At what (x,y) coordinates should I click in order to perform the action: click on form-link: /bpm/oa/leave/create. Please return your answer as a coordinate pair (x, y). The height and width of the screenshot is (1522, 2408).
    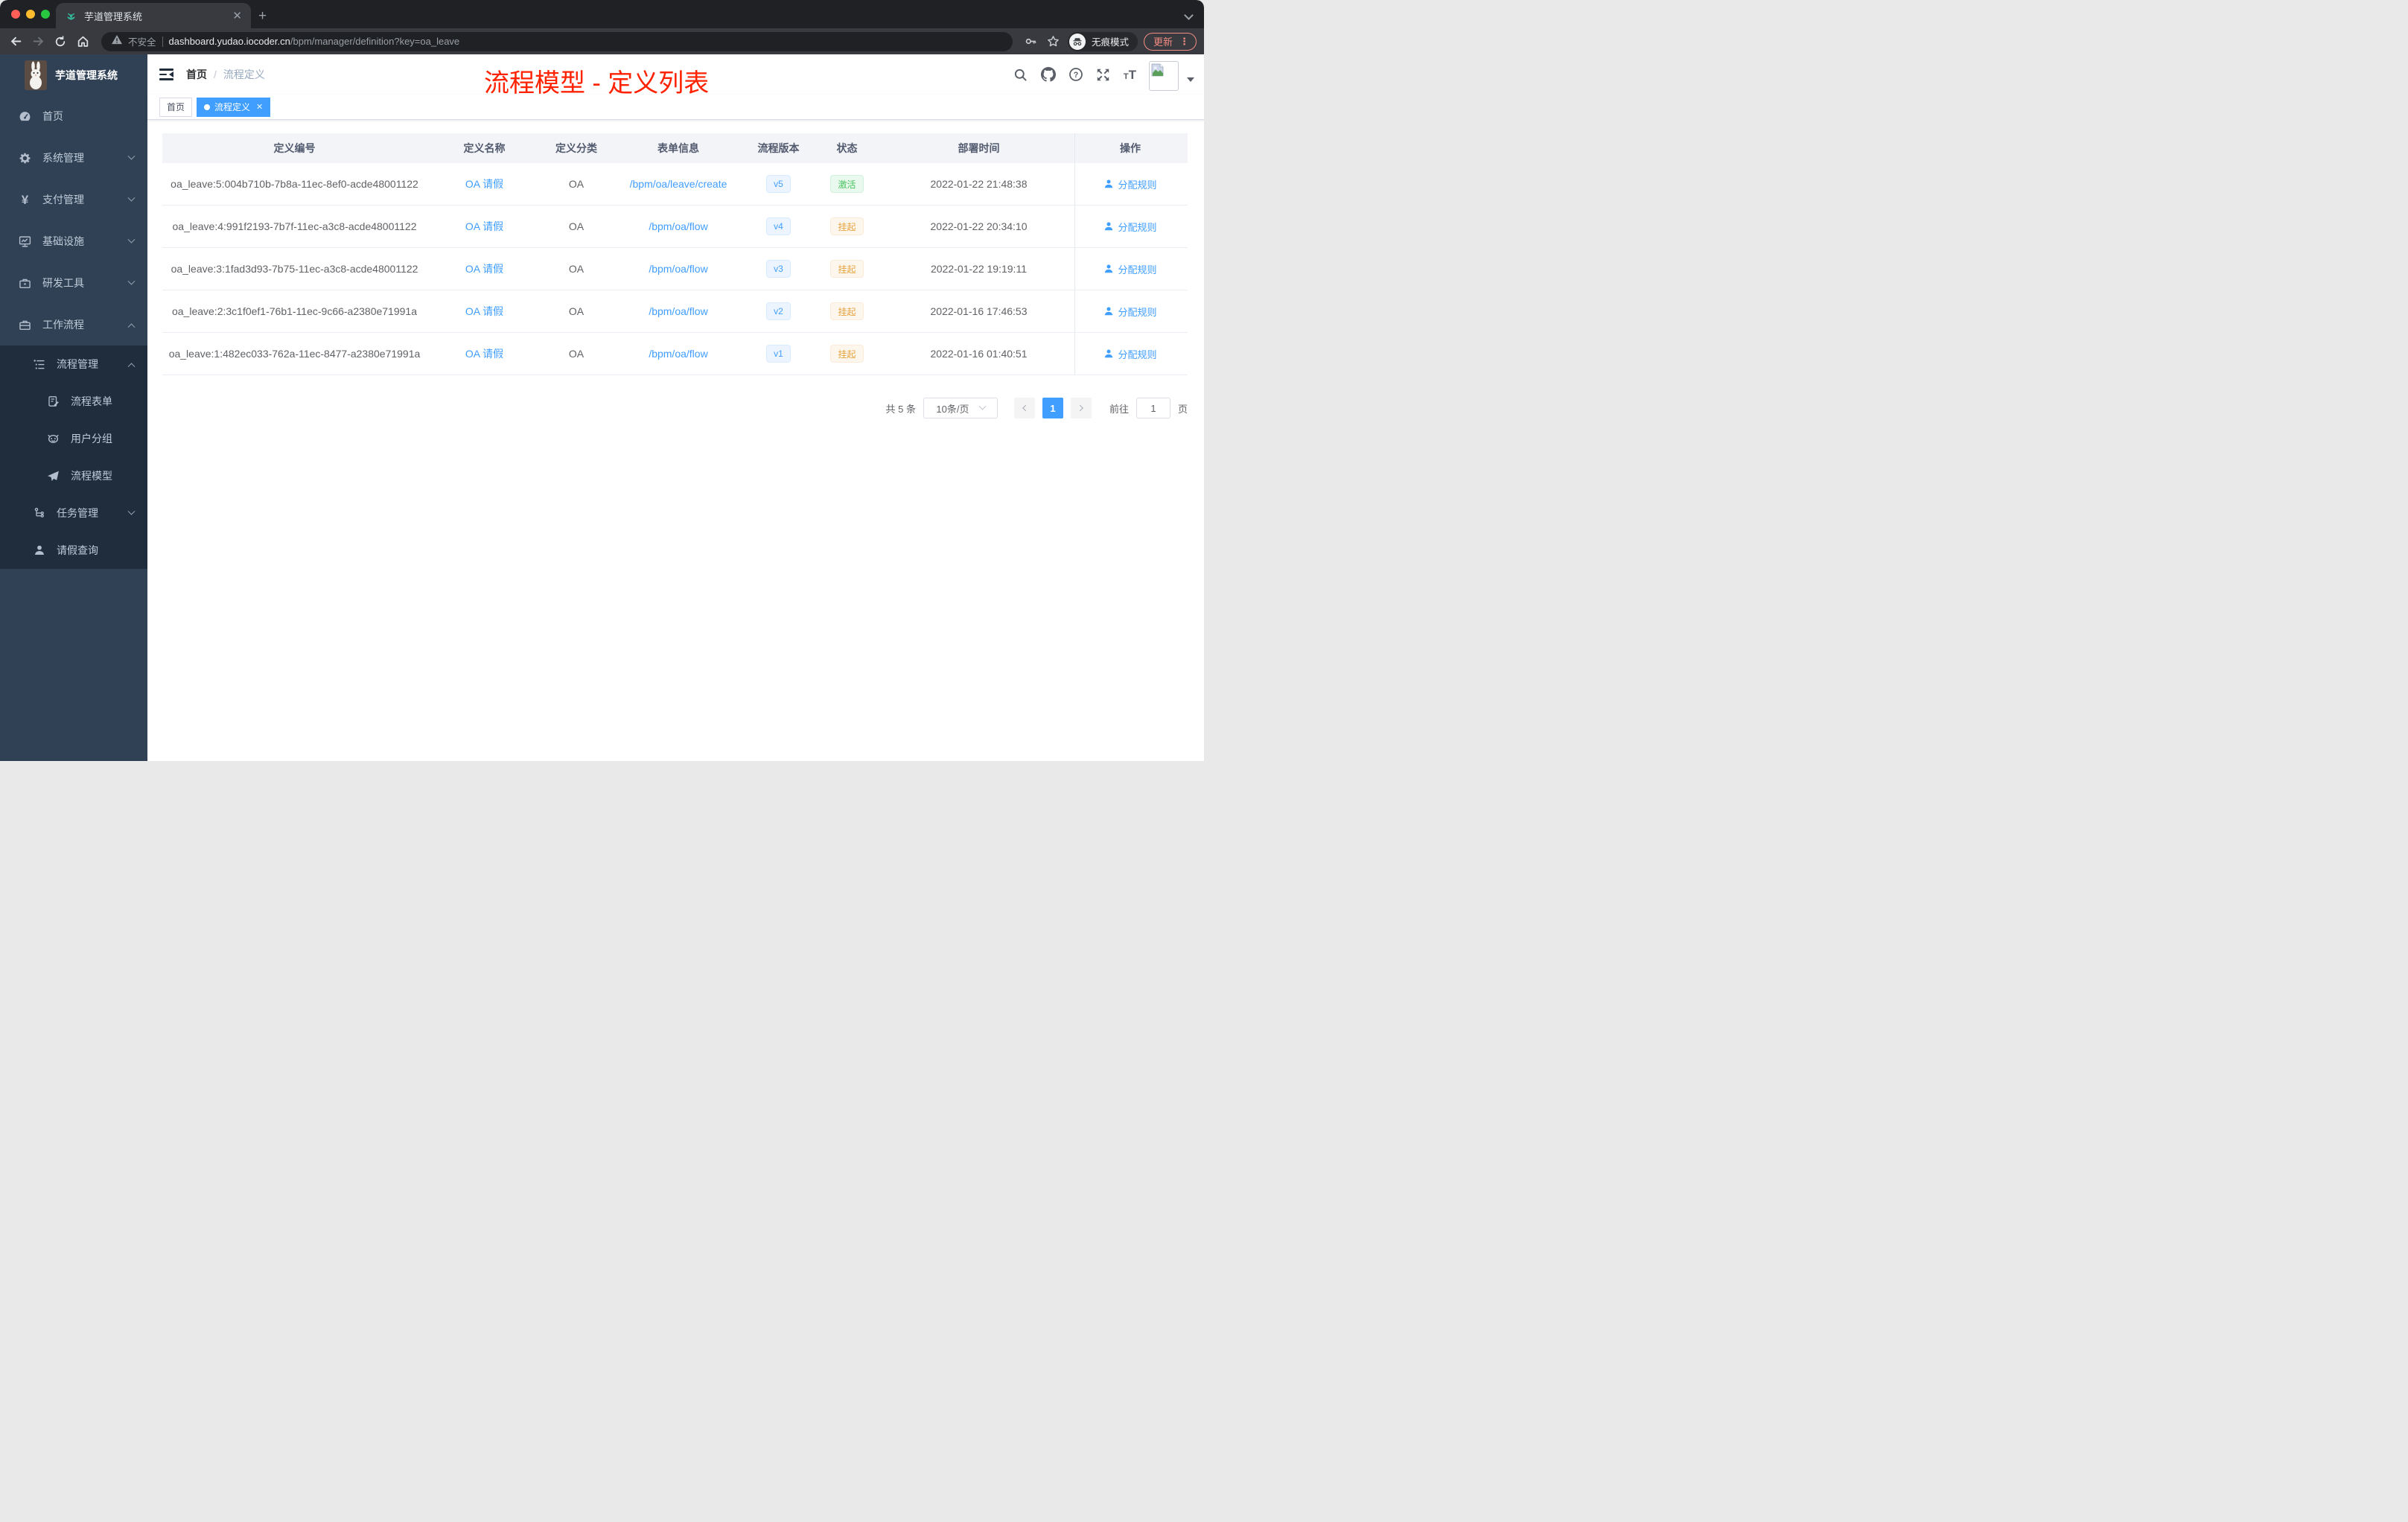
    Looking at the image, I should click on (678, 184).